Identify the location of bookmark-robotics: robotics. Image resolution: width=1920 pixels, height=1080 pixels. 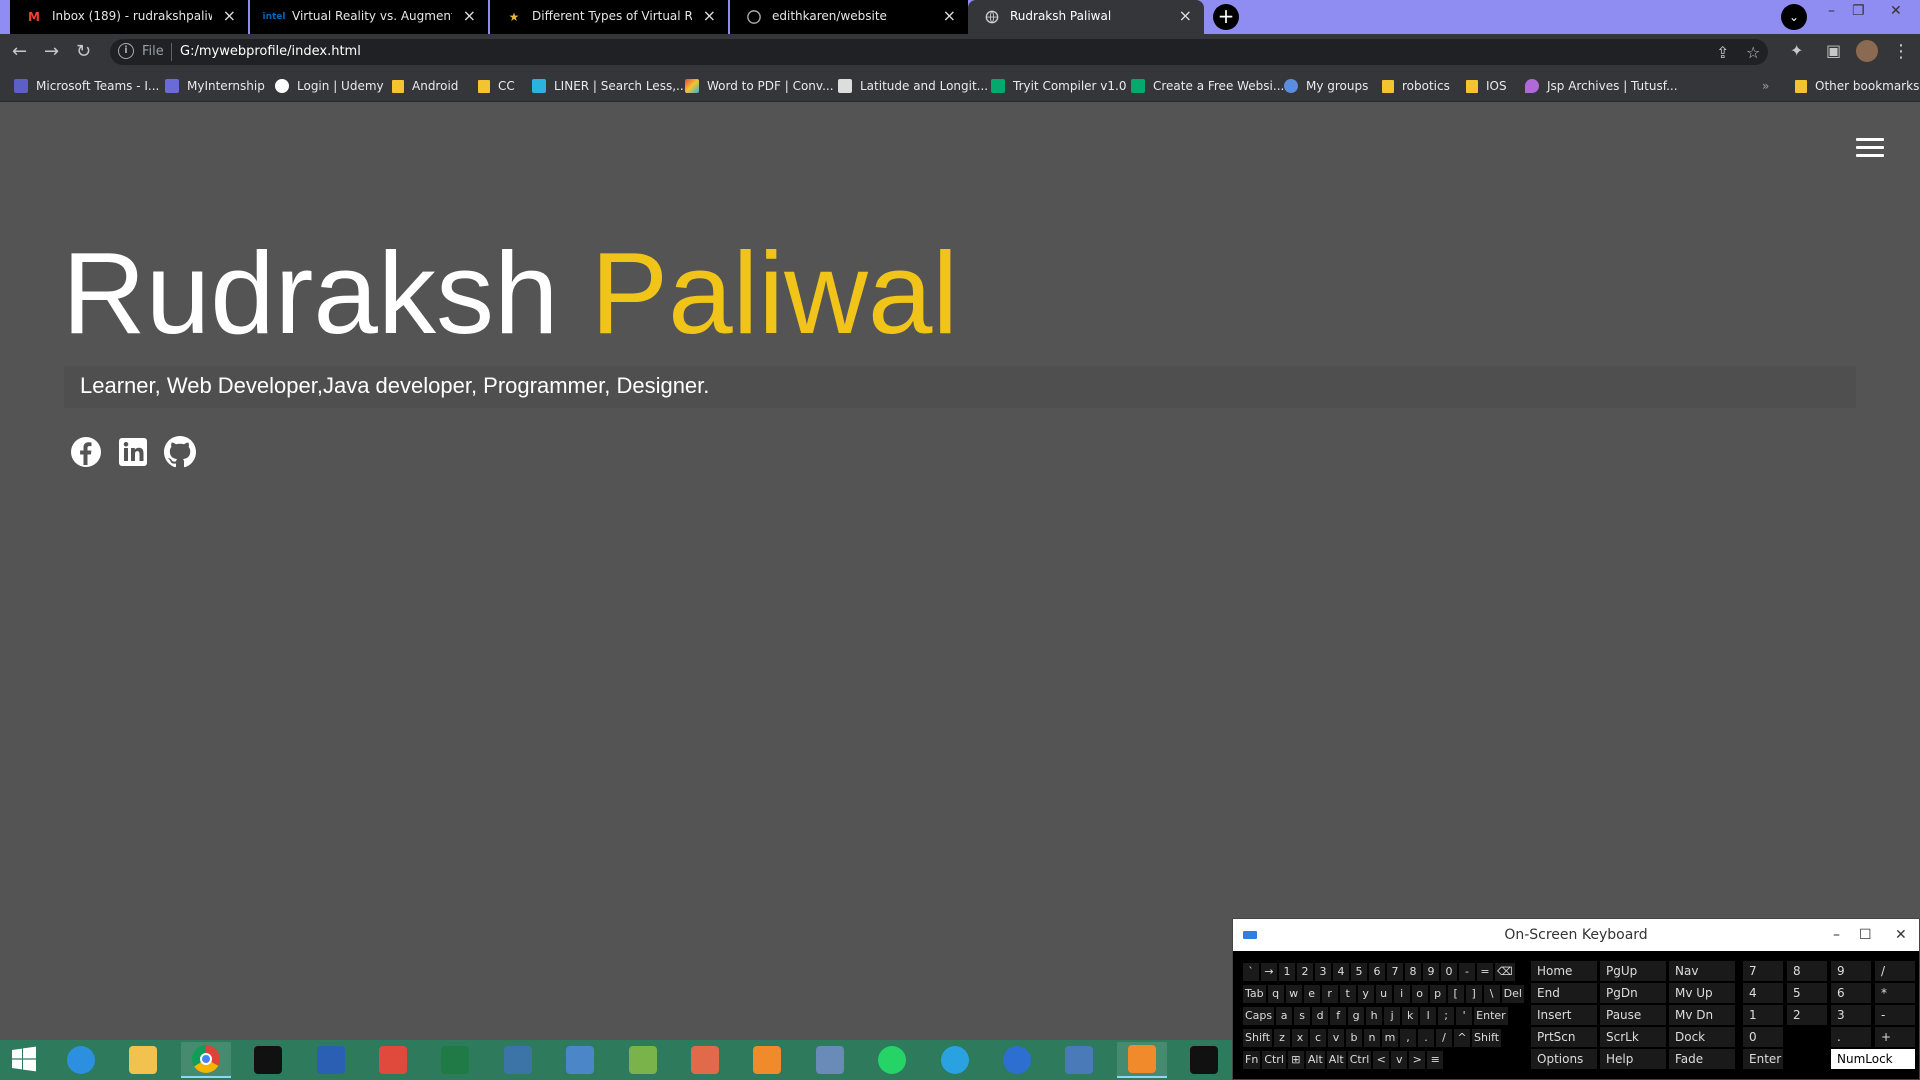
(1416, 86).